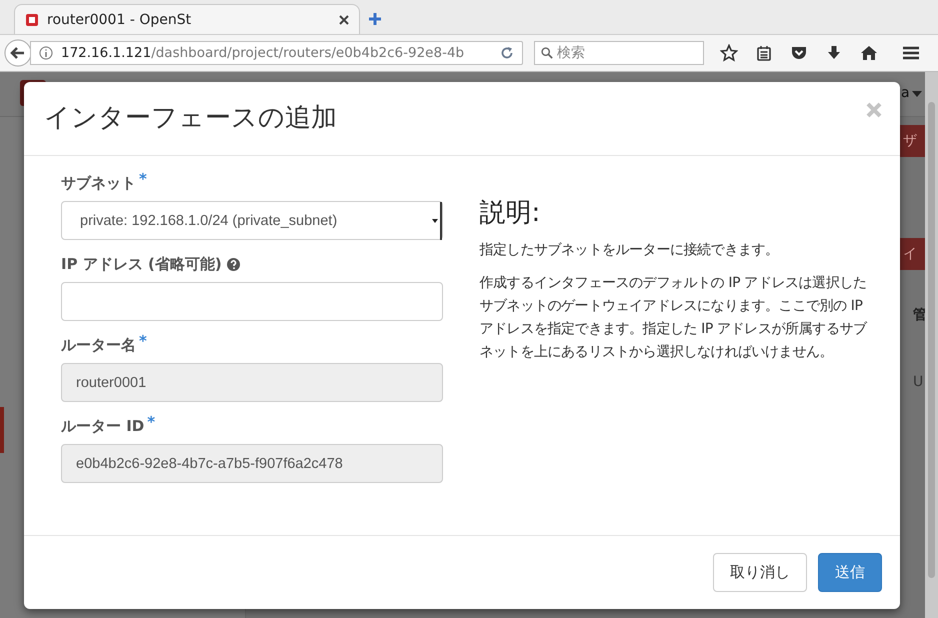 This screenshot has height=618, width=938. Describe the element at coordinates (729, 53) in the screenshot. I see `star-icon` at that location.